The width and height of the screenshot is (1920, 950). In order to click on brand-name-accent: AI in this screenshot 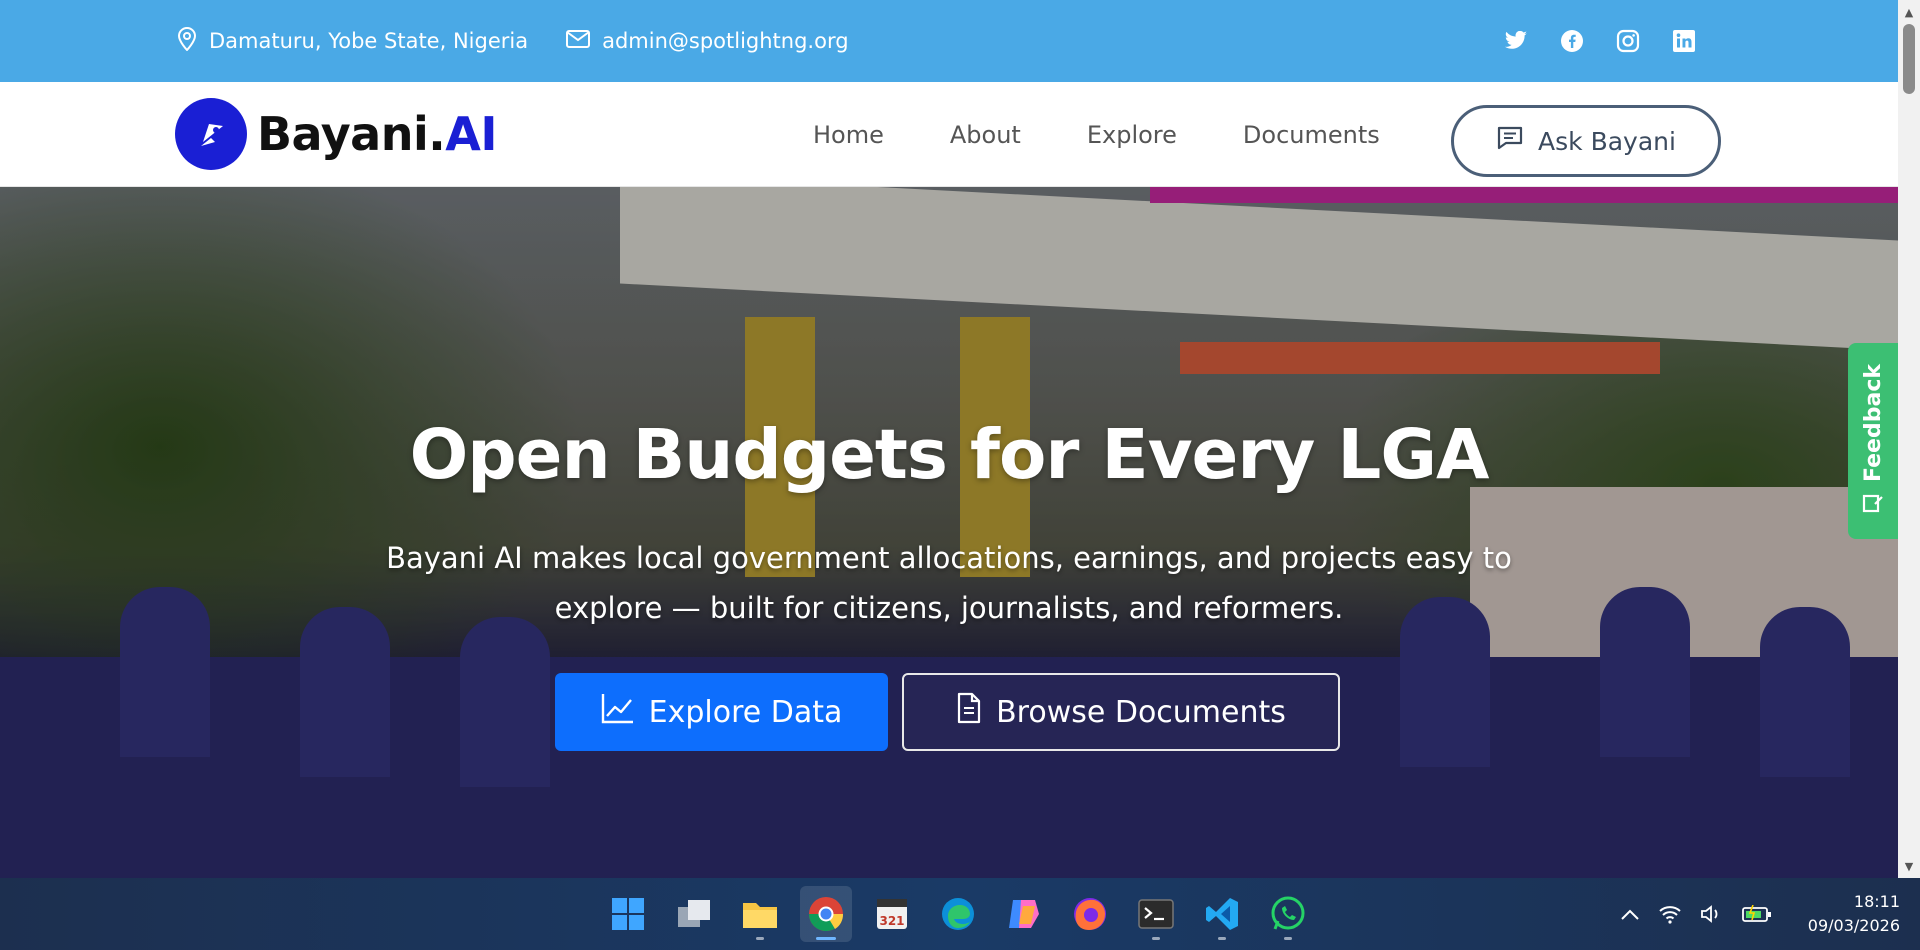, I will do `click(471, 134)`.